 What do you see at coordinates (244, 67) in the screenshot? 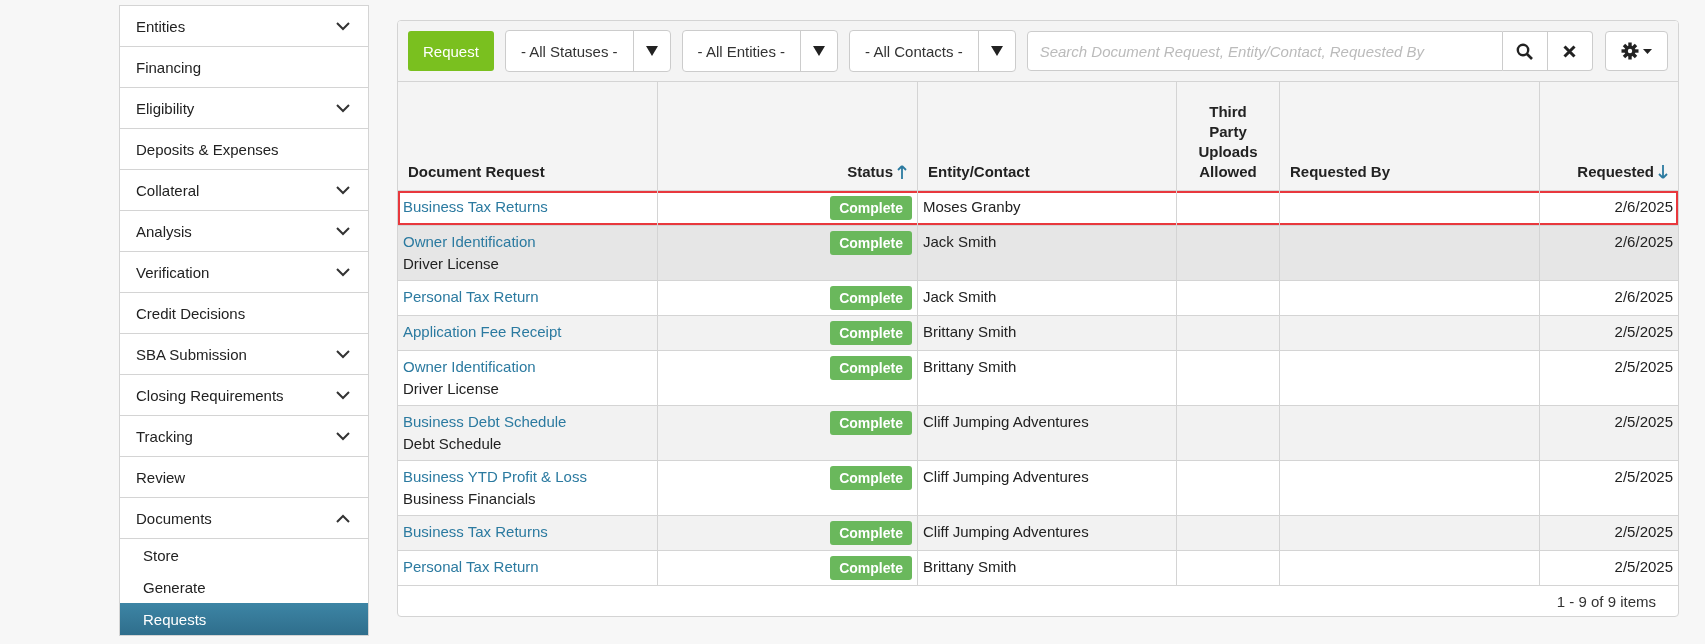
I see `nav-item: Financing` at bounding box center [244, 67].